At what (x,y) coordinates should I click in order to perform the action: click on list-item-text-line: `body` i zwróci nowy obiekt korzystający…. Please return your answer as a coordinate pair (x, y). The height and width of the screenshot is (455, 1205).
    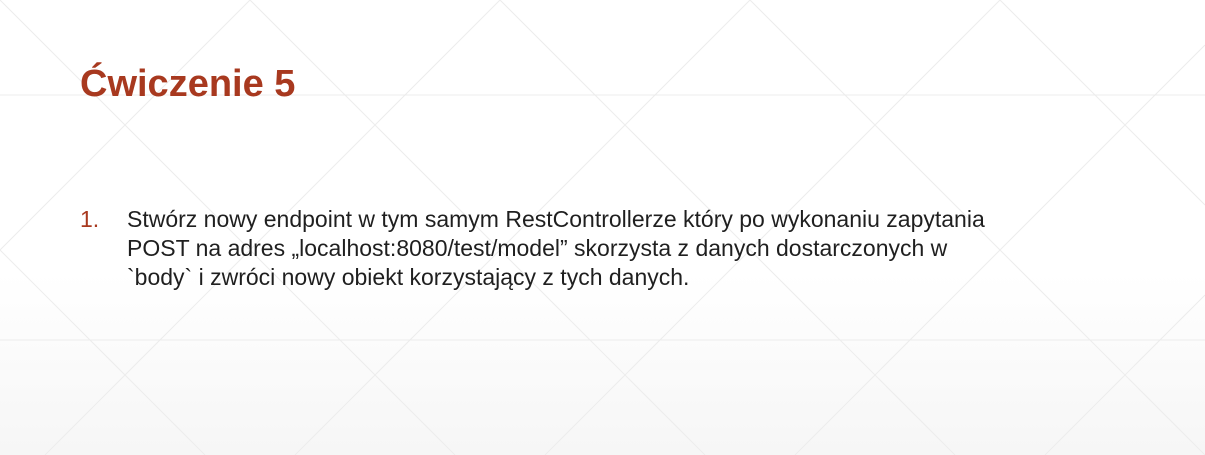
    Looking at the image, I should click on (408, 277).